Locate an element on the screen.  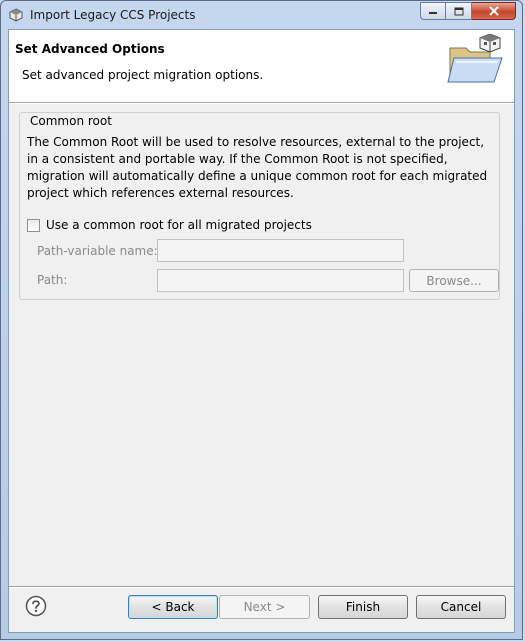
cancel-button: Cancel is located at coordinates (461, 607).